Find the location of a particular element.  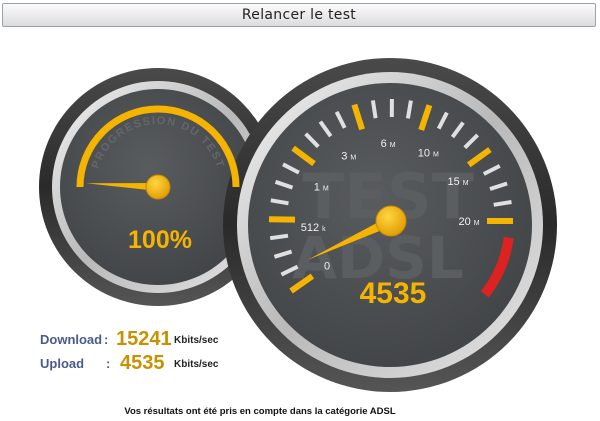

speed-needle-hub is located at coordinates (391, 221).